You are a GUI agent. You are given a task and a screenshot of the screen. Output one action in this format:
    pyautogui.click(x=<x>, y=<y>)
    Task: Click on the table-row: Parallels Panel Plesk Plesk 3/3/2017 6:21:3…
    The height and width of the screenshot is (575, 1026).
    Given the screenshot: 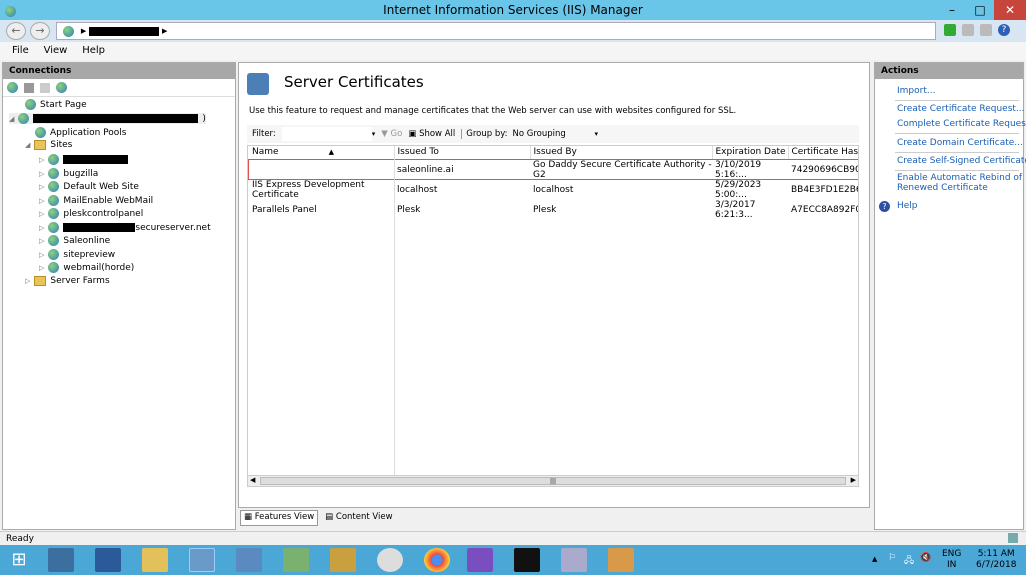 What is the action you would take?
    pyautogui.click(x=553, y=210)
    